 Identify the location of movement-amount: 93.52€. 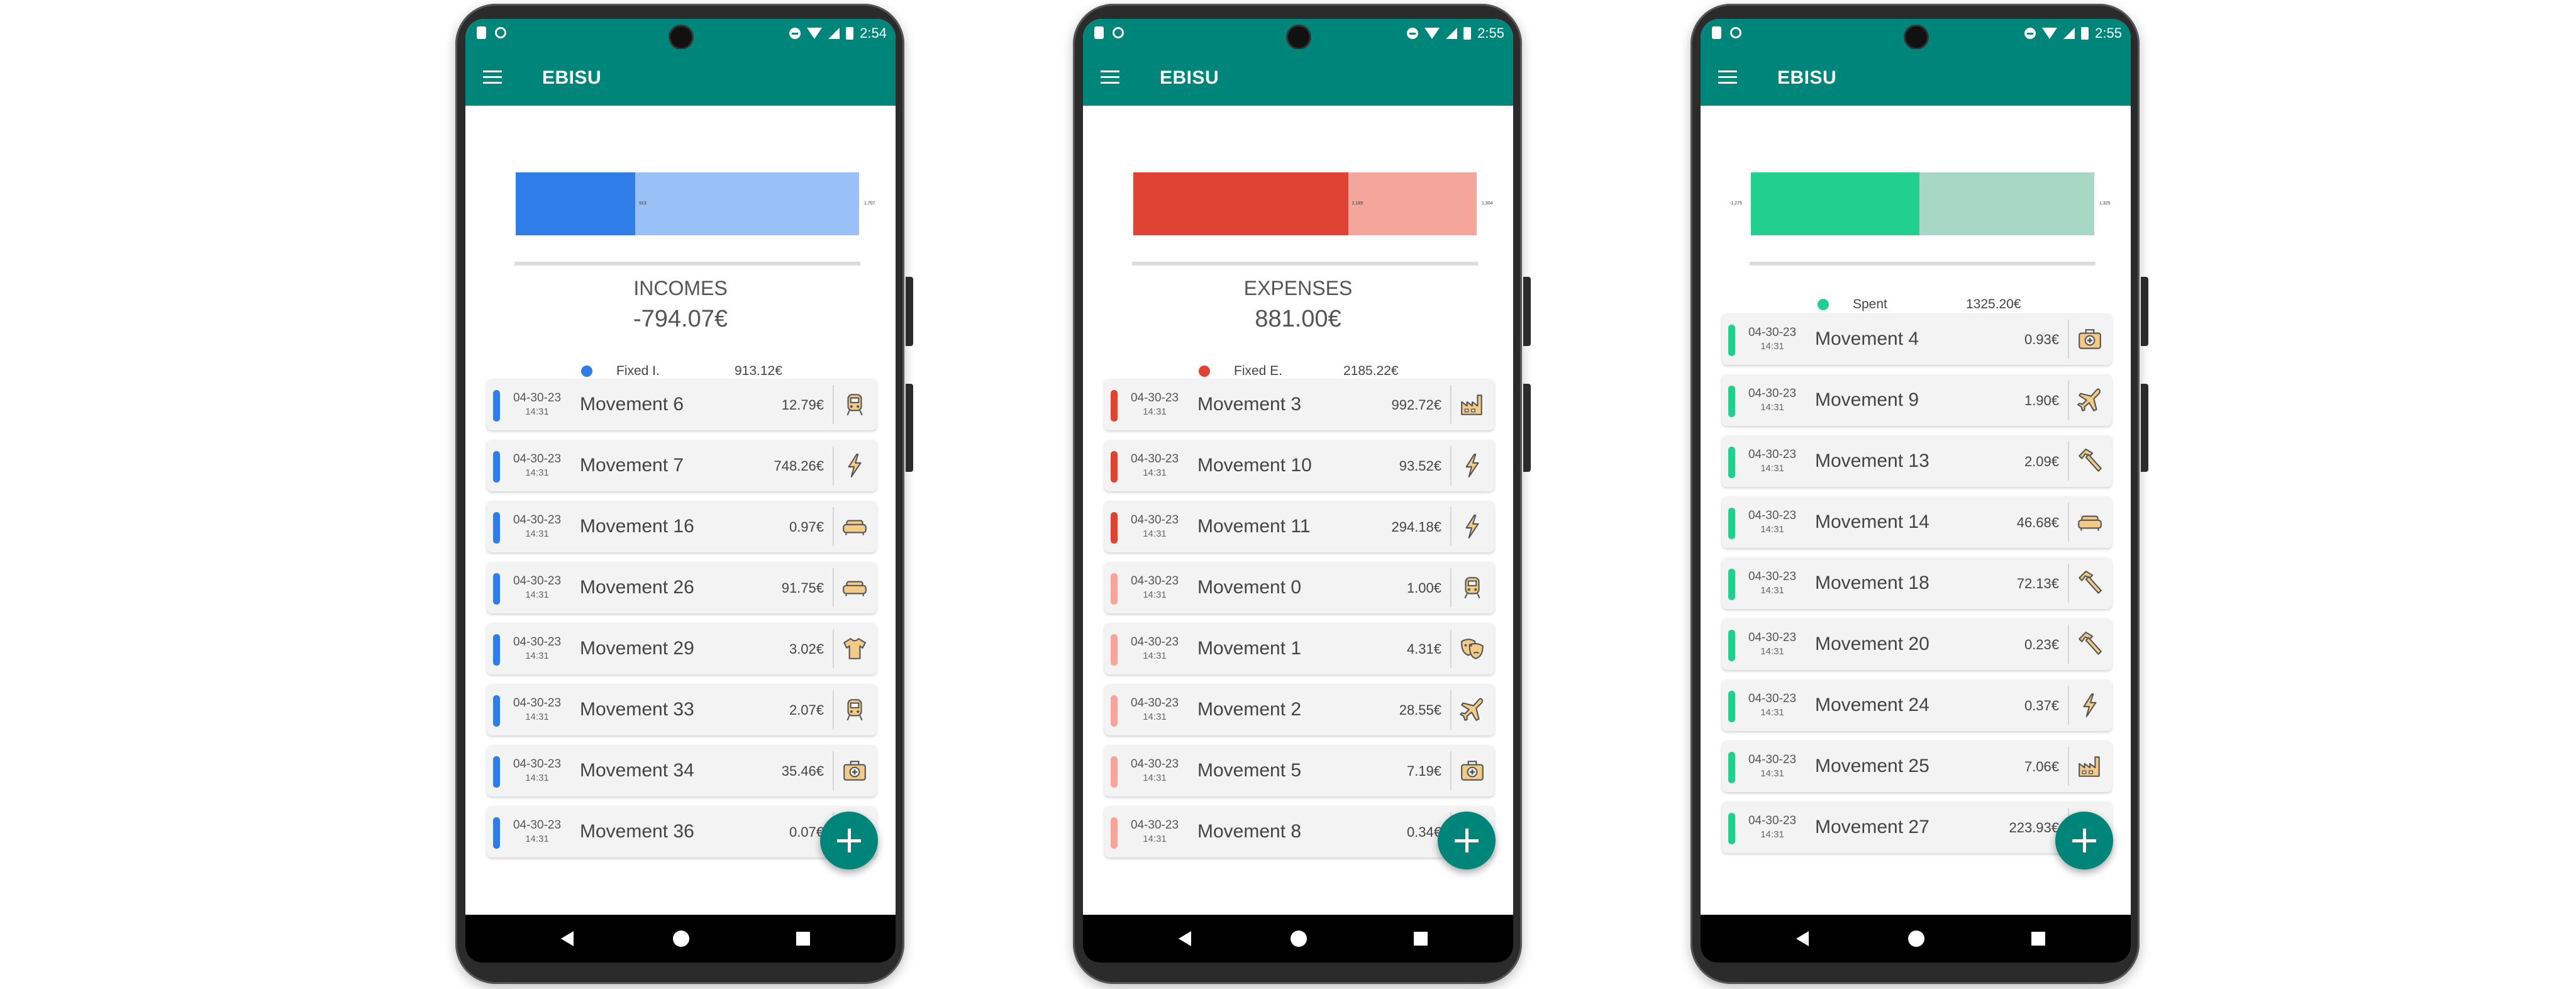
(1420, 466).